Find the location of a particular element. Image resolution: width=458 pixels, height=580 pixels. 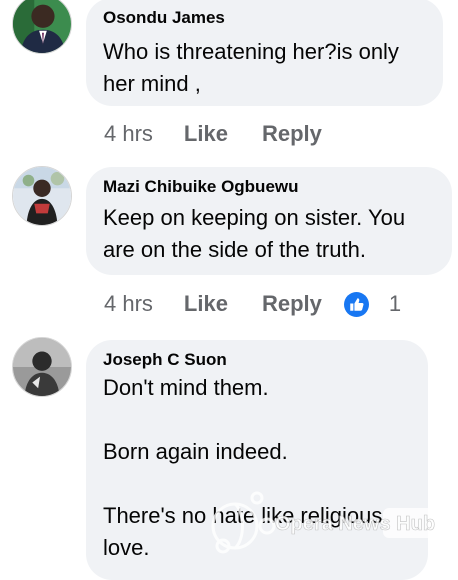

comment-author: Joseph C Suon is located at coordinates (256, 360).